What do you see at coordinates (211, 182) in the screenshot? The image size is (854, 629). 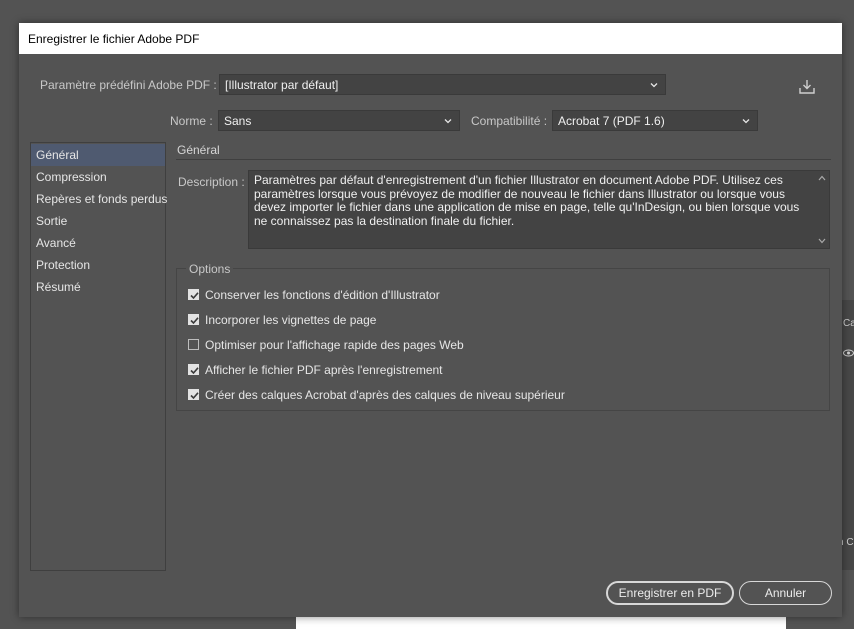 I see `description-label: Description :` at bounding box center [211, 182].